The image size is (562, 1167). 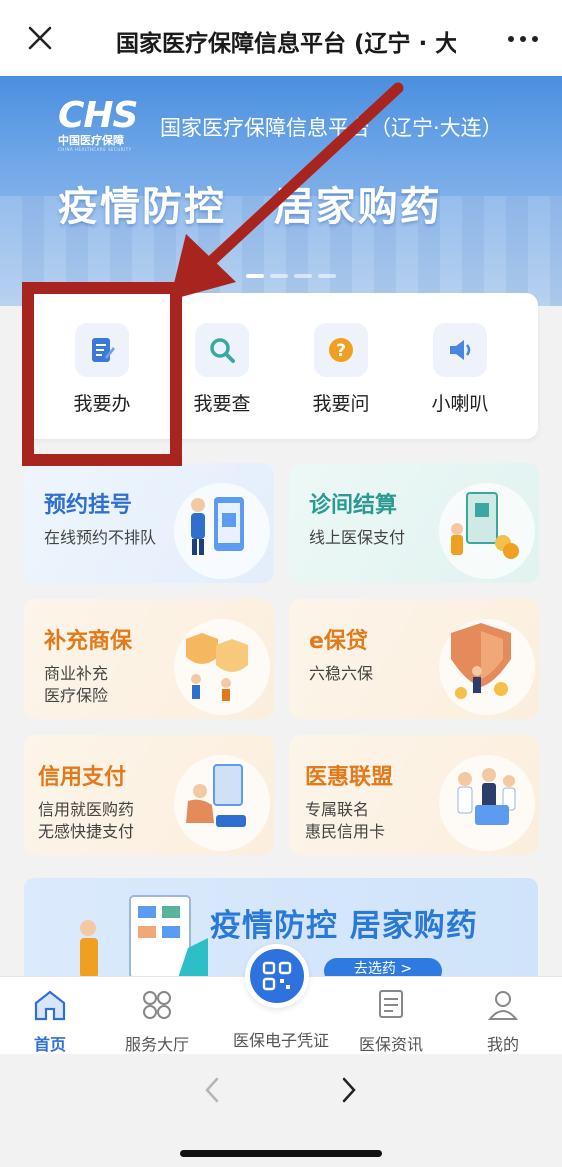 I want to click on service-card-alliance: 医惠联盟 专属联名 惠民信用卡, so click(x=414, y=795).